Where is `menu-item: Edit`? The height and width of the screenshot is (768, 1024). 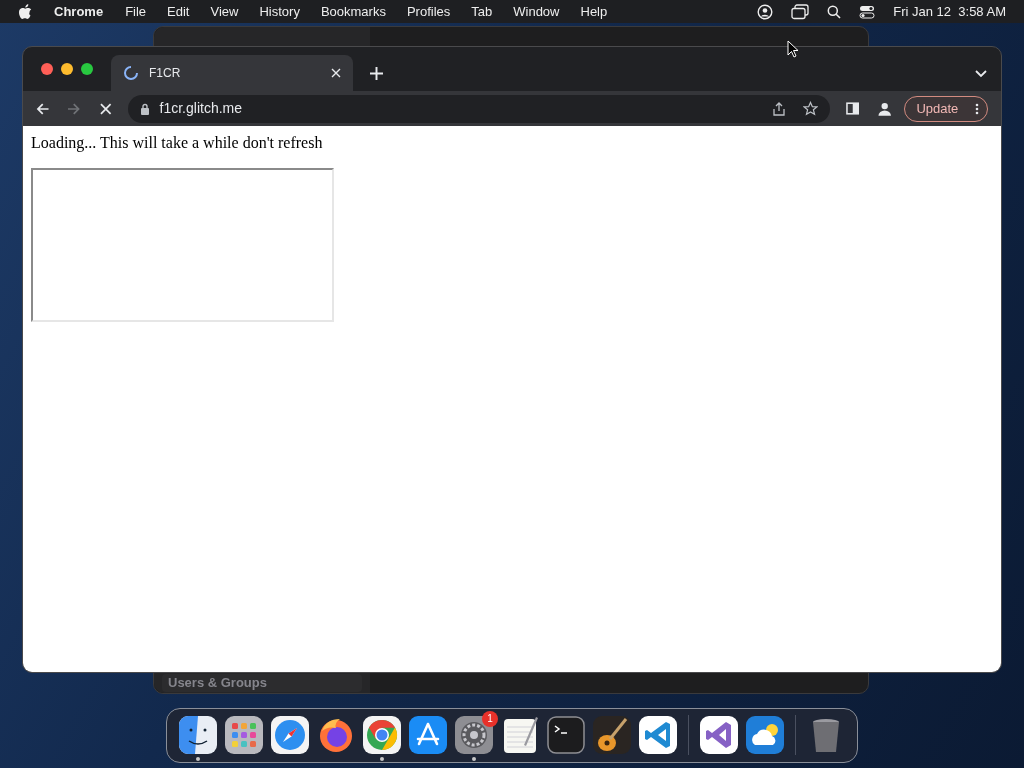
menu-item: Edit is located at coordinates (178, 11).